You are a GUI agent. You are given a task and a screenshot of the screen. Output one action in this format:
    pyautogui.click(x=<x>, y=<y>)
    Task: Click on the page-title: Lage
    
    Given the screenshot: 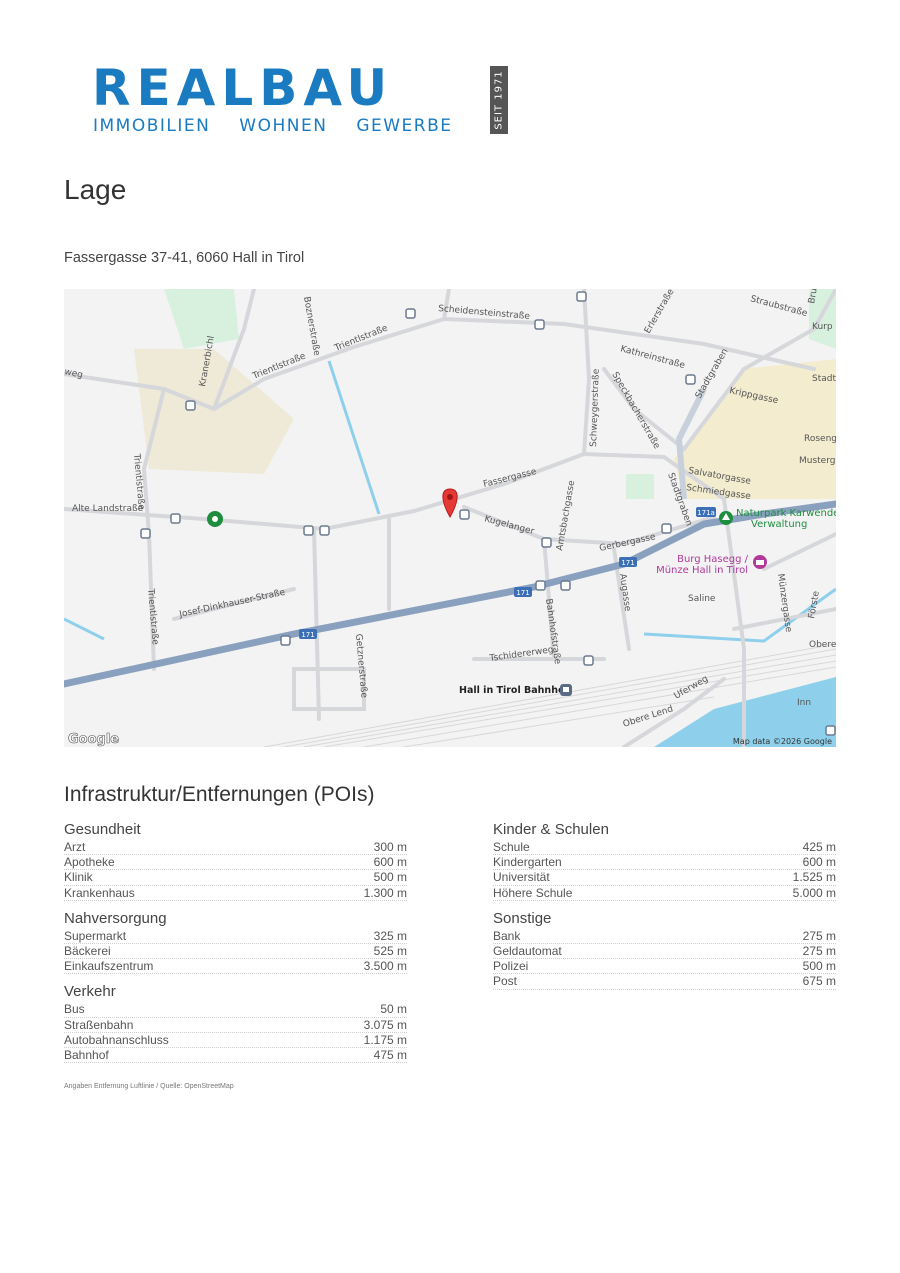 What is the action you would take?
    pyautogui.click(x=95, y=189)
    